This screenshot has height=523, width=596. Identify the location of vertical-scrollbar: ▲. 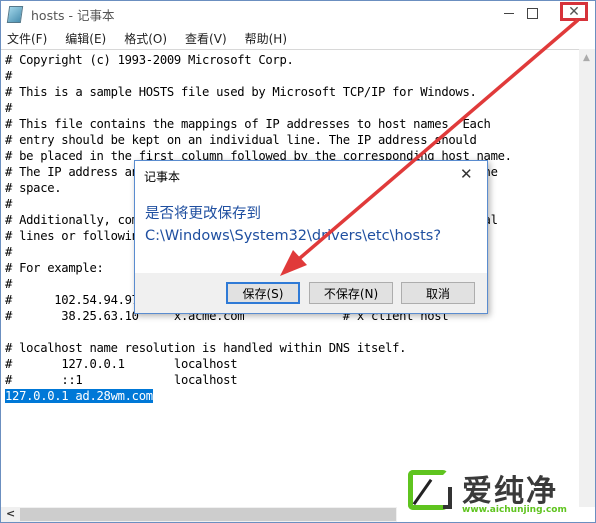
(587, 278).